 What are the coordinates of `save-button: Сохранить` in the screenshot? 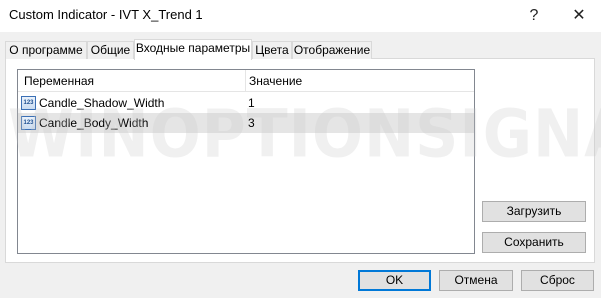 It's located at (534, 242).